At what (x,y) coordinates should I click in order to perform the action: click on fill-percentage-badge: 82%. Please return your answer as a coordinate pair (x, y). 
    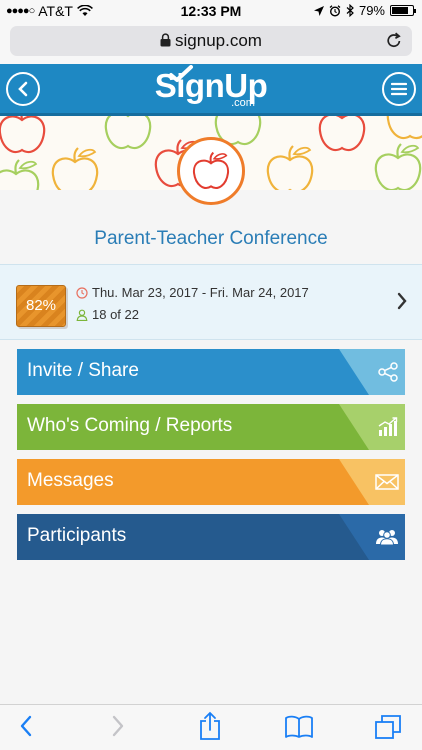
    Looking at the image, I should click on (41, 306).